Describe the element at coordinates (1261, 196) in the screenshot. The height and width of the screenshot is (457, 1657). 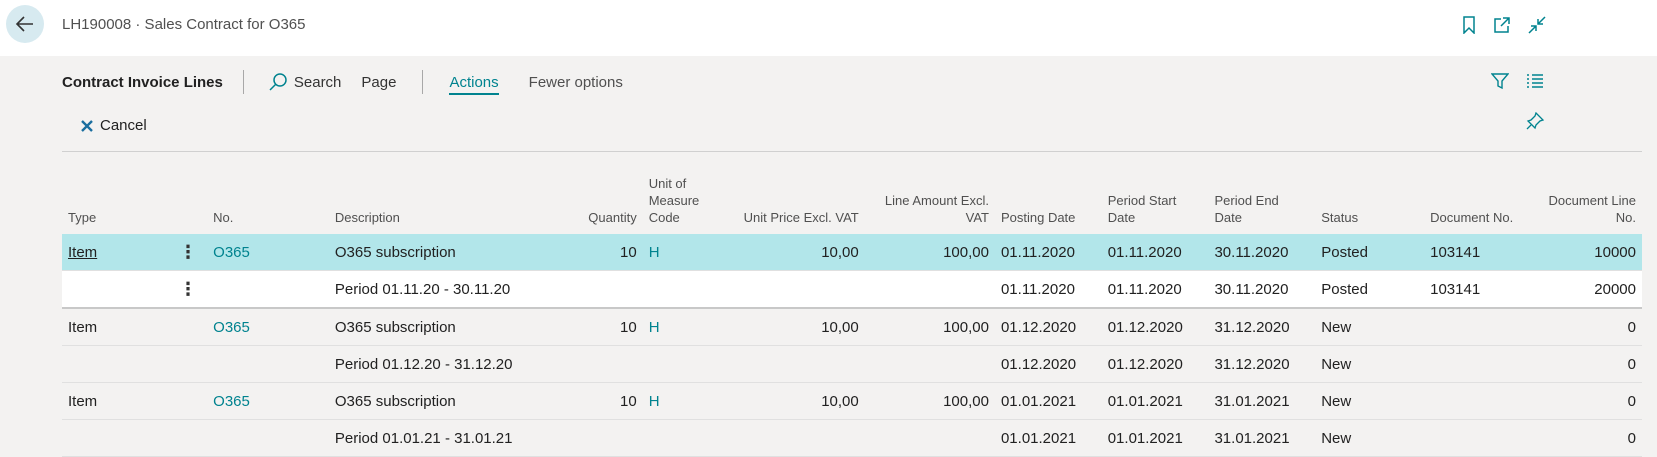
I see `column-header-period-end: Period End Date` at that location.